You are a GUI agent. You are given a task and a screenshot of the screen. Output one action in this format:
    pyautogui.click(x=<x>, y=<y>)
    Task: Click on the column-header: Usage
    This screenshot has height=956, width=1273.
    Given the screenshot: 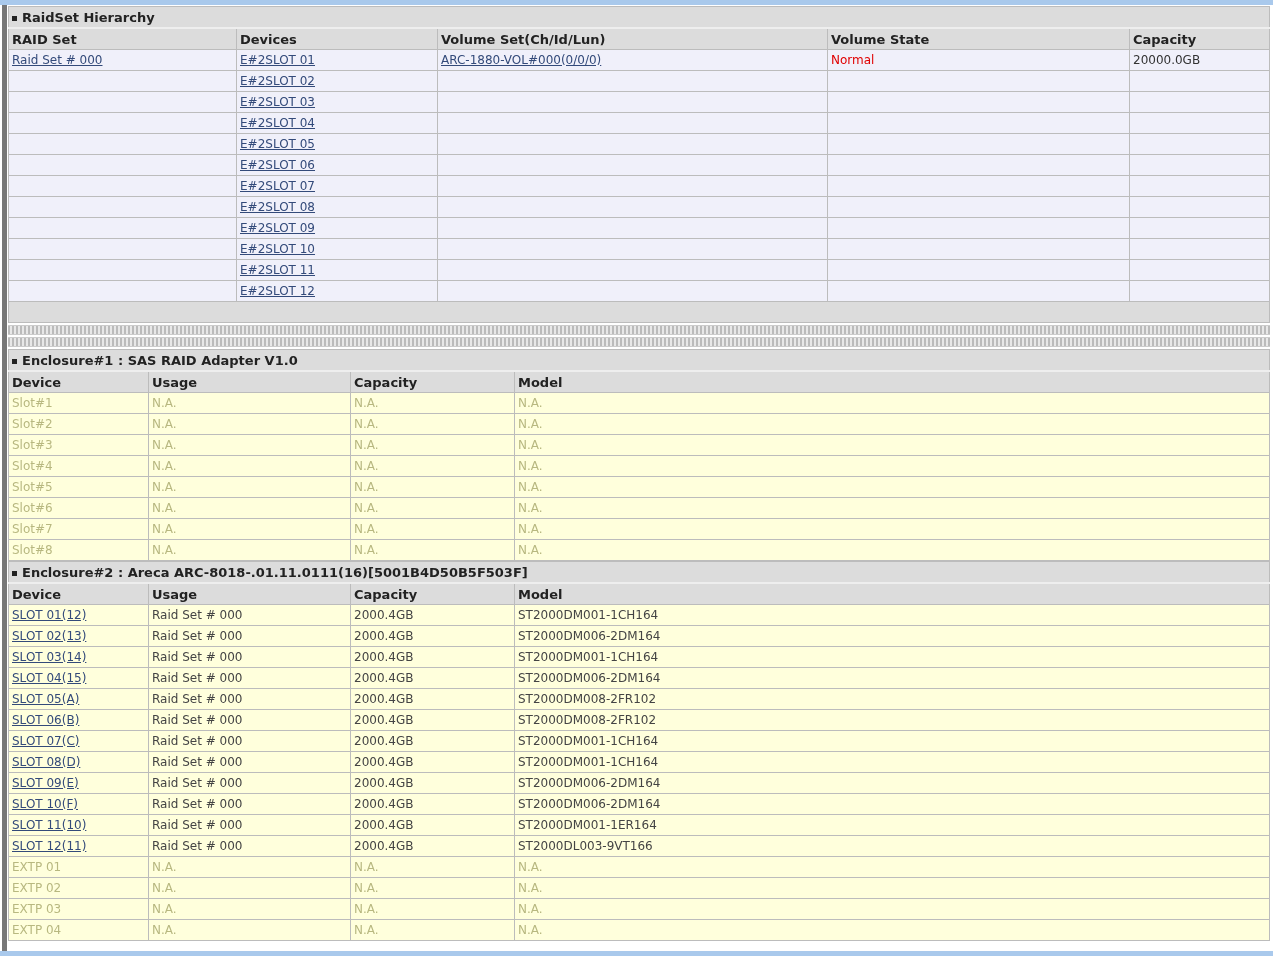 What is the action you would take?
    pyautogui.click(x=249, y=382)
    